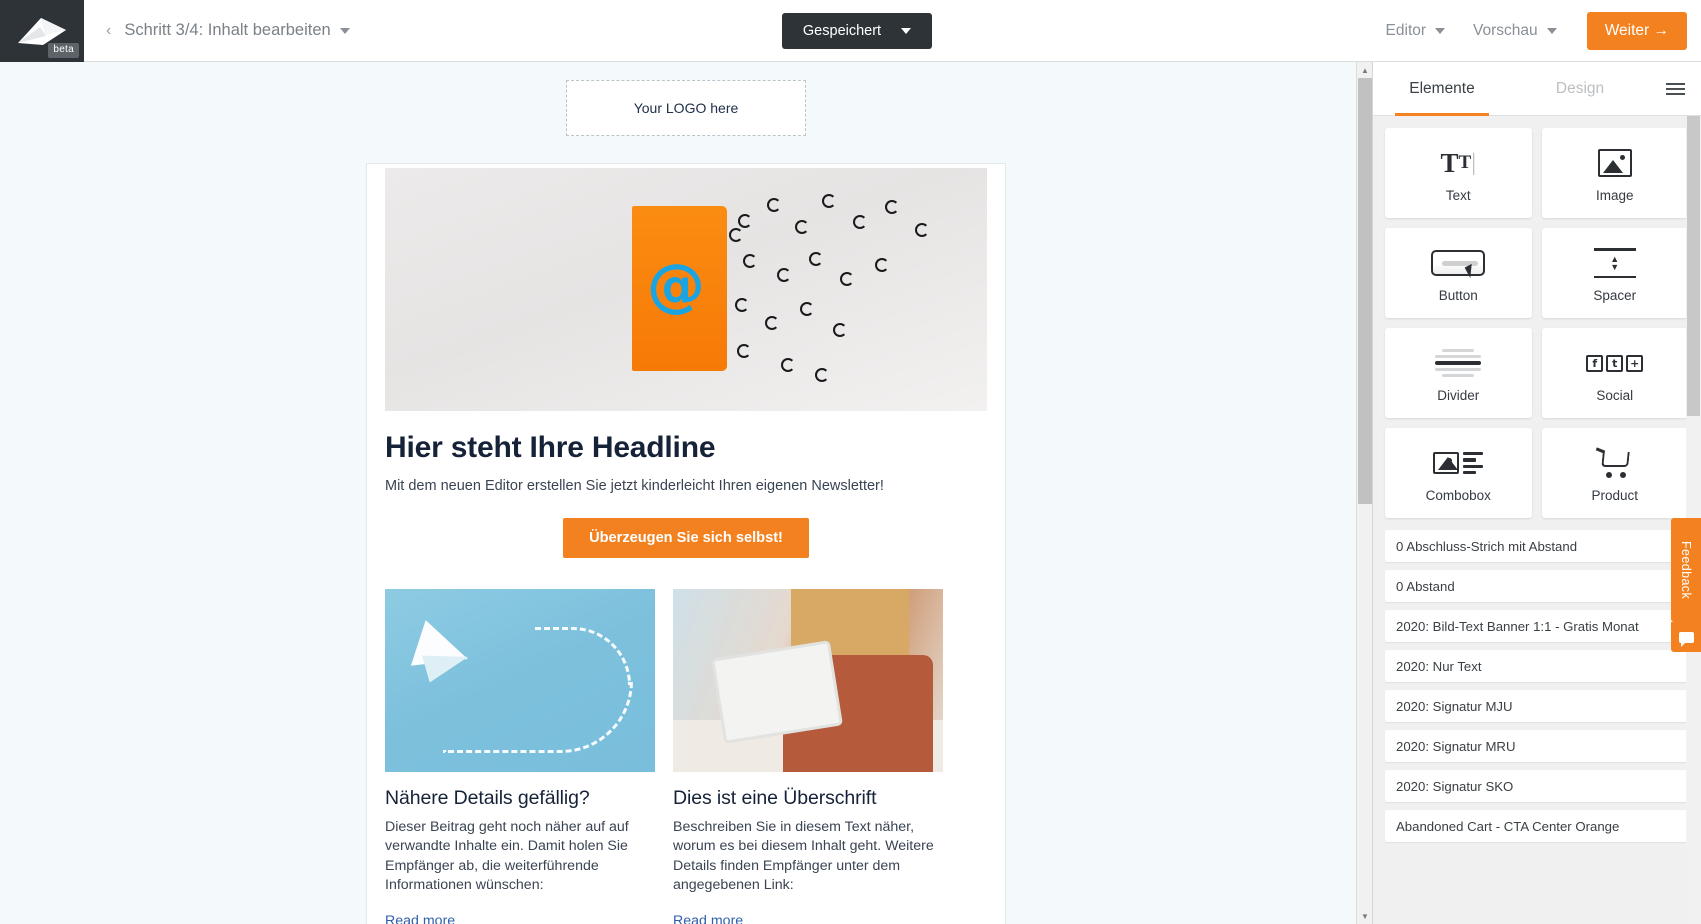 The image size is (1701, 924). Describe the element at coordinates (1614, 195) in the screenshot. I see `element-tile-label: Image` at that location.